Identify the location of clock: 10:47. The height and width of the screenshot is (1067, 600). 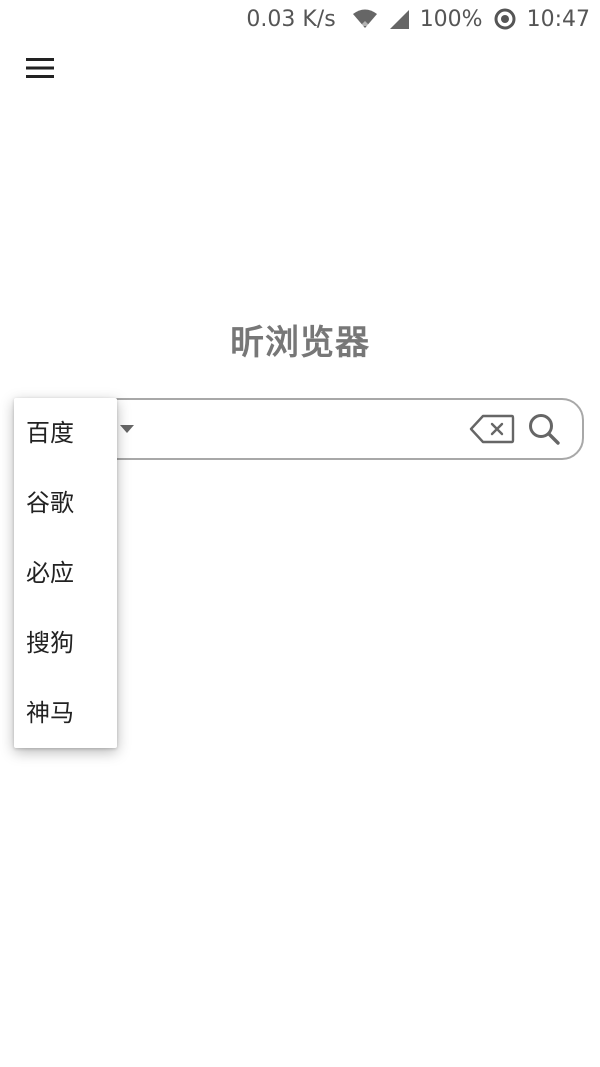
(558, 19).